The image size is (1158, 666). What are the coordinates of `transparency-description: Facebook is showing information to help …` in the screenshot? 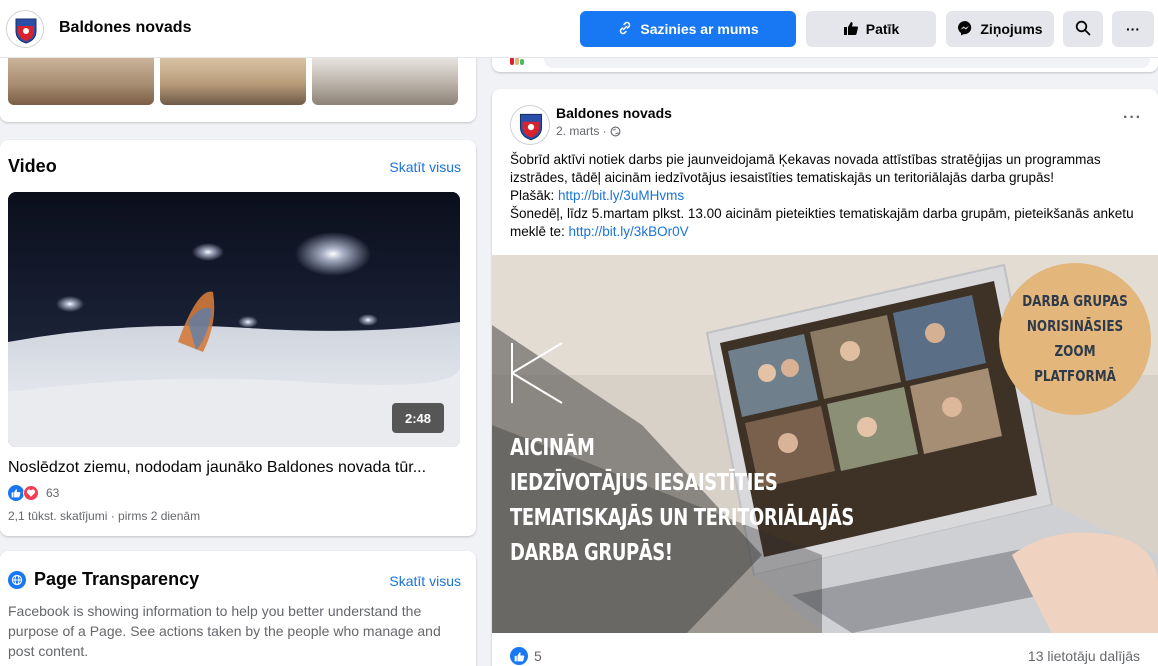 It's located at (224, 631).